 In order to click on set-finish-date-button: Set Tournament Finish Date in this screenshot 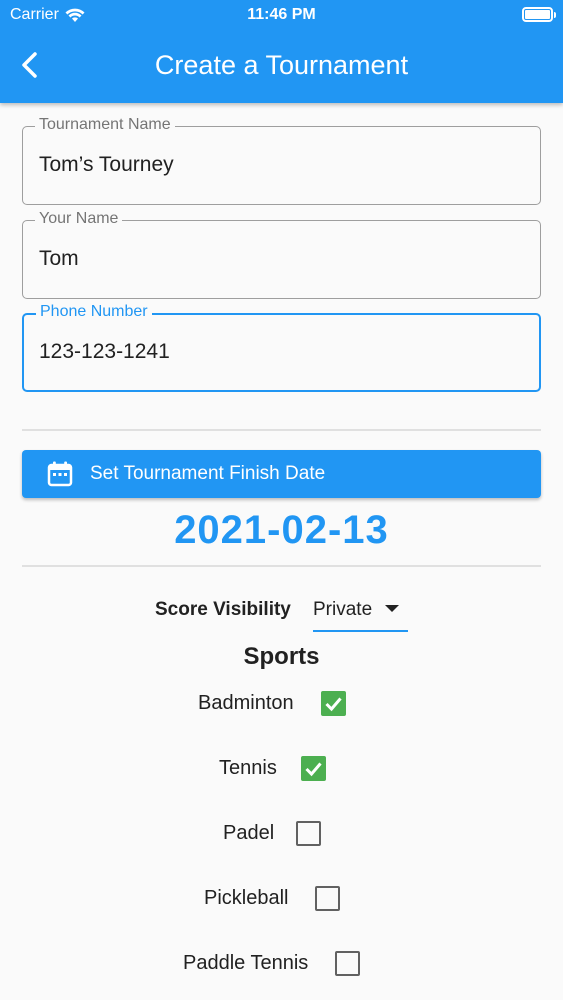, I will do `click(281, 474)`.